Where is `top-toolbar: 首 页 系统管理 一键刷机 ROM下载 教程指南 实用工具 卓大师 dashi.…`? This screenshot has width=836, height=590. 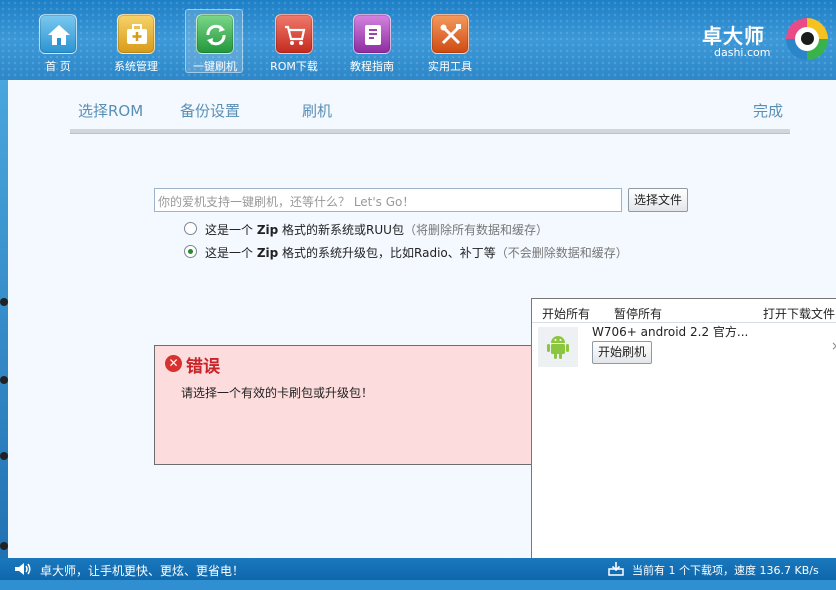 top-toolbar: 首 页 系统管理 一键刷机 ROM下载 教程指南 实用工具 卓大师 dashi.… is located at coordinates (418, 40).